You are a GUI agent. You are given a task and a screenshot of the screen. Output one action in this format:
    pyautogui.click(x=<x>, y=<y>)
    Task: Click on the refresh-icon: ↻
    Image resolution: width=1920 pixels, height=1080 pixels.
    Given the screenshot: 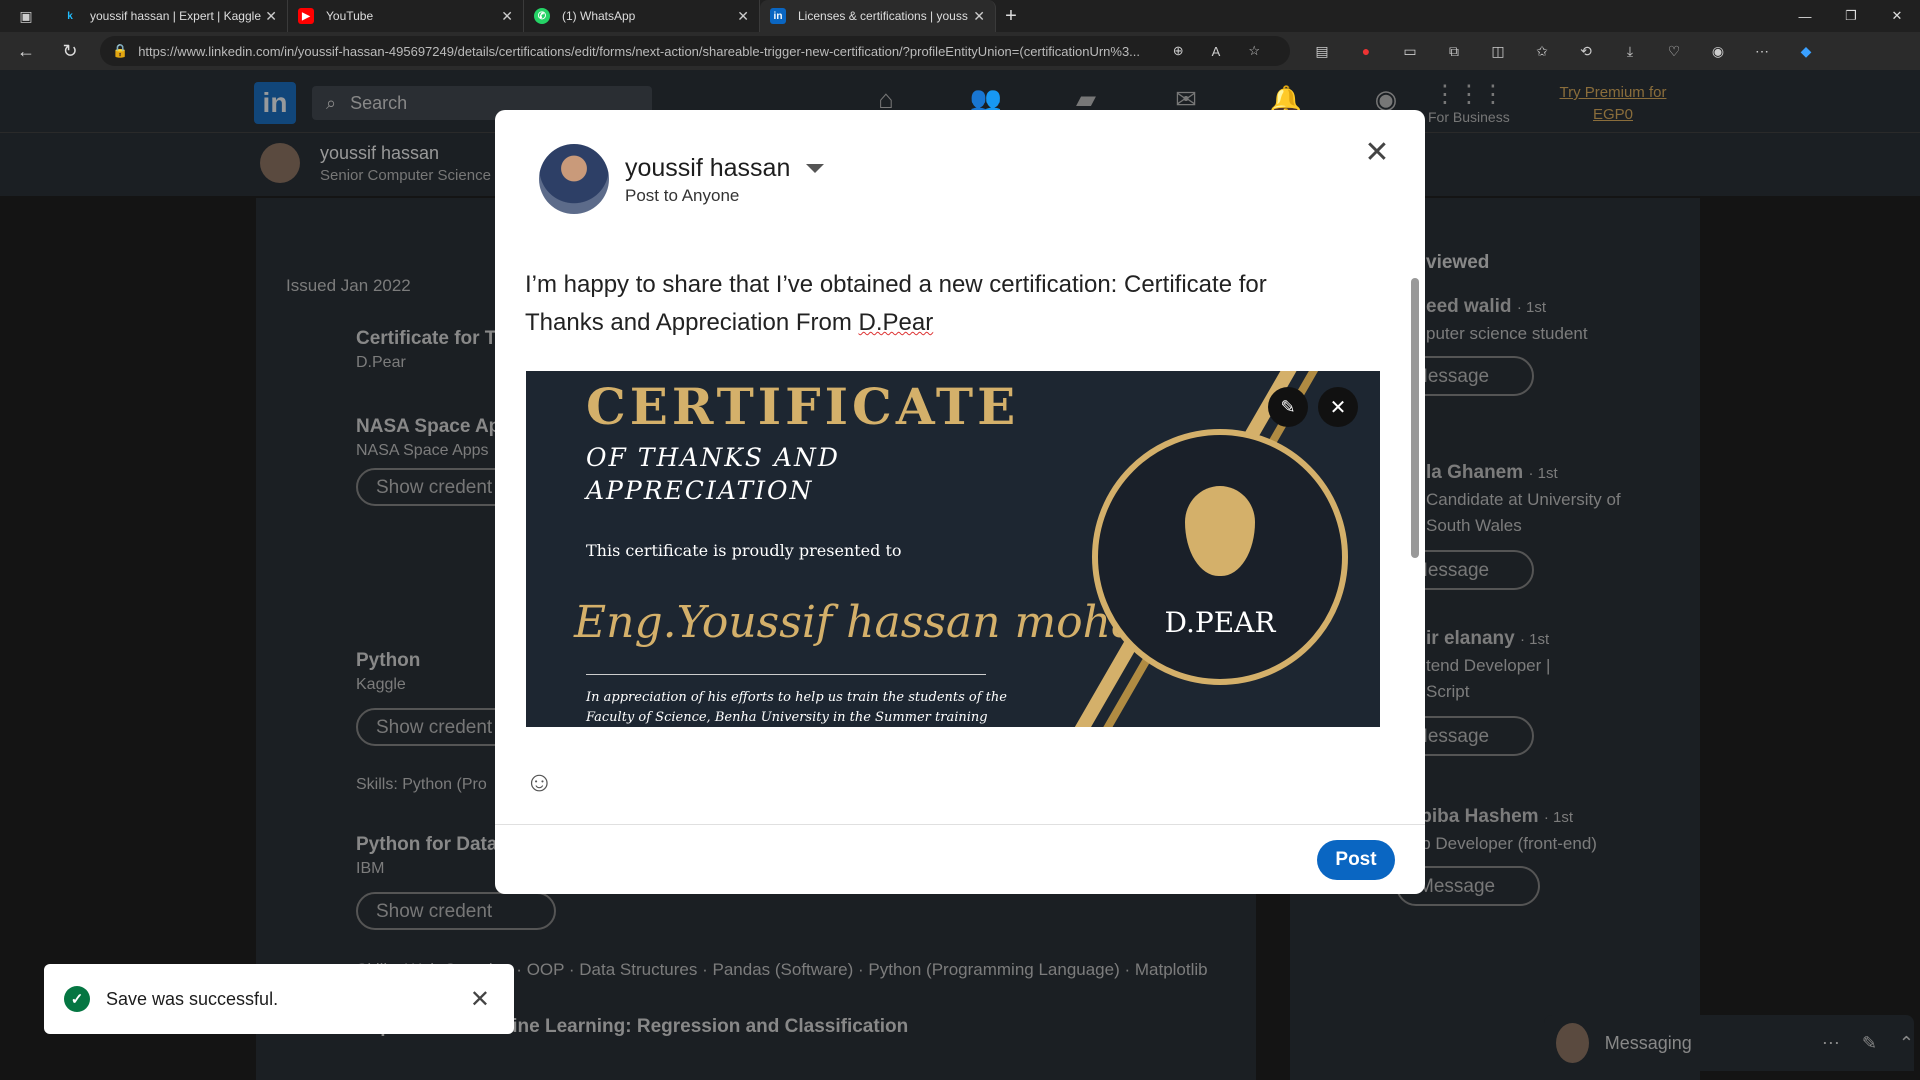 What is the action you would take?
    pyautogui.click(x=70, y=51)
    